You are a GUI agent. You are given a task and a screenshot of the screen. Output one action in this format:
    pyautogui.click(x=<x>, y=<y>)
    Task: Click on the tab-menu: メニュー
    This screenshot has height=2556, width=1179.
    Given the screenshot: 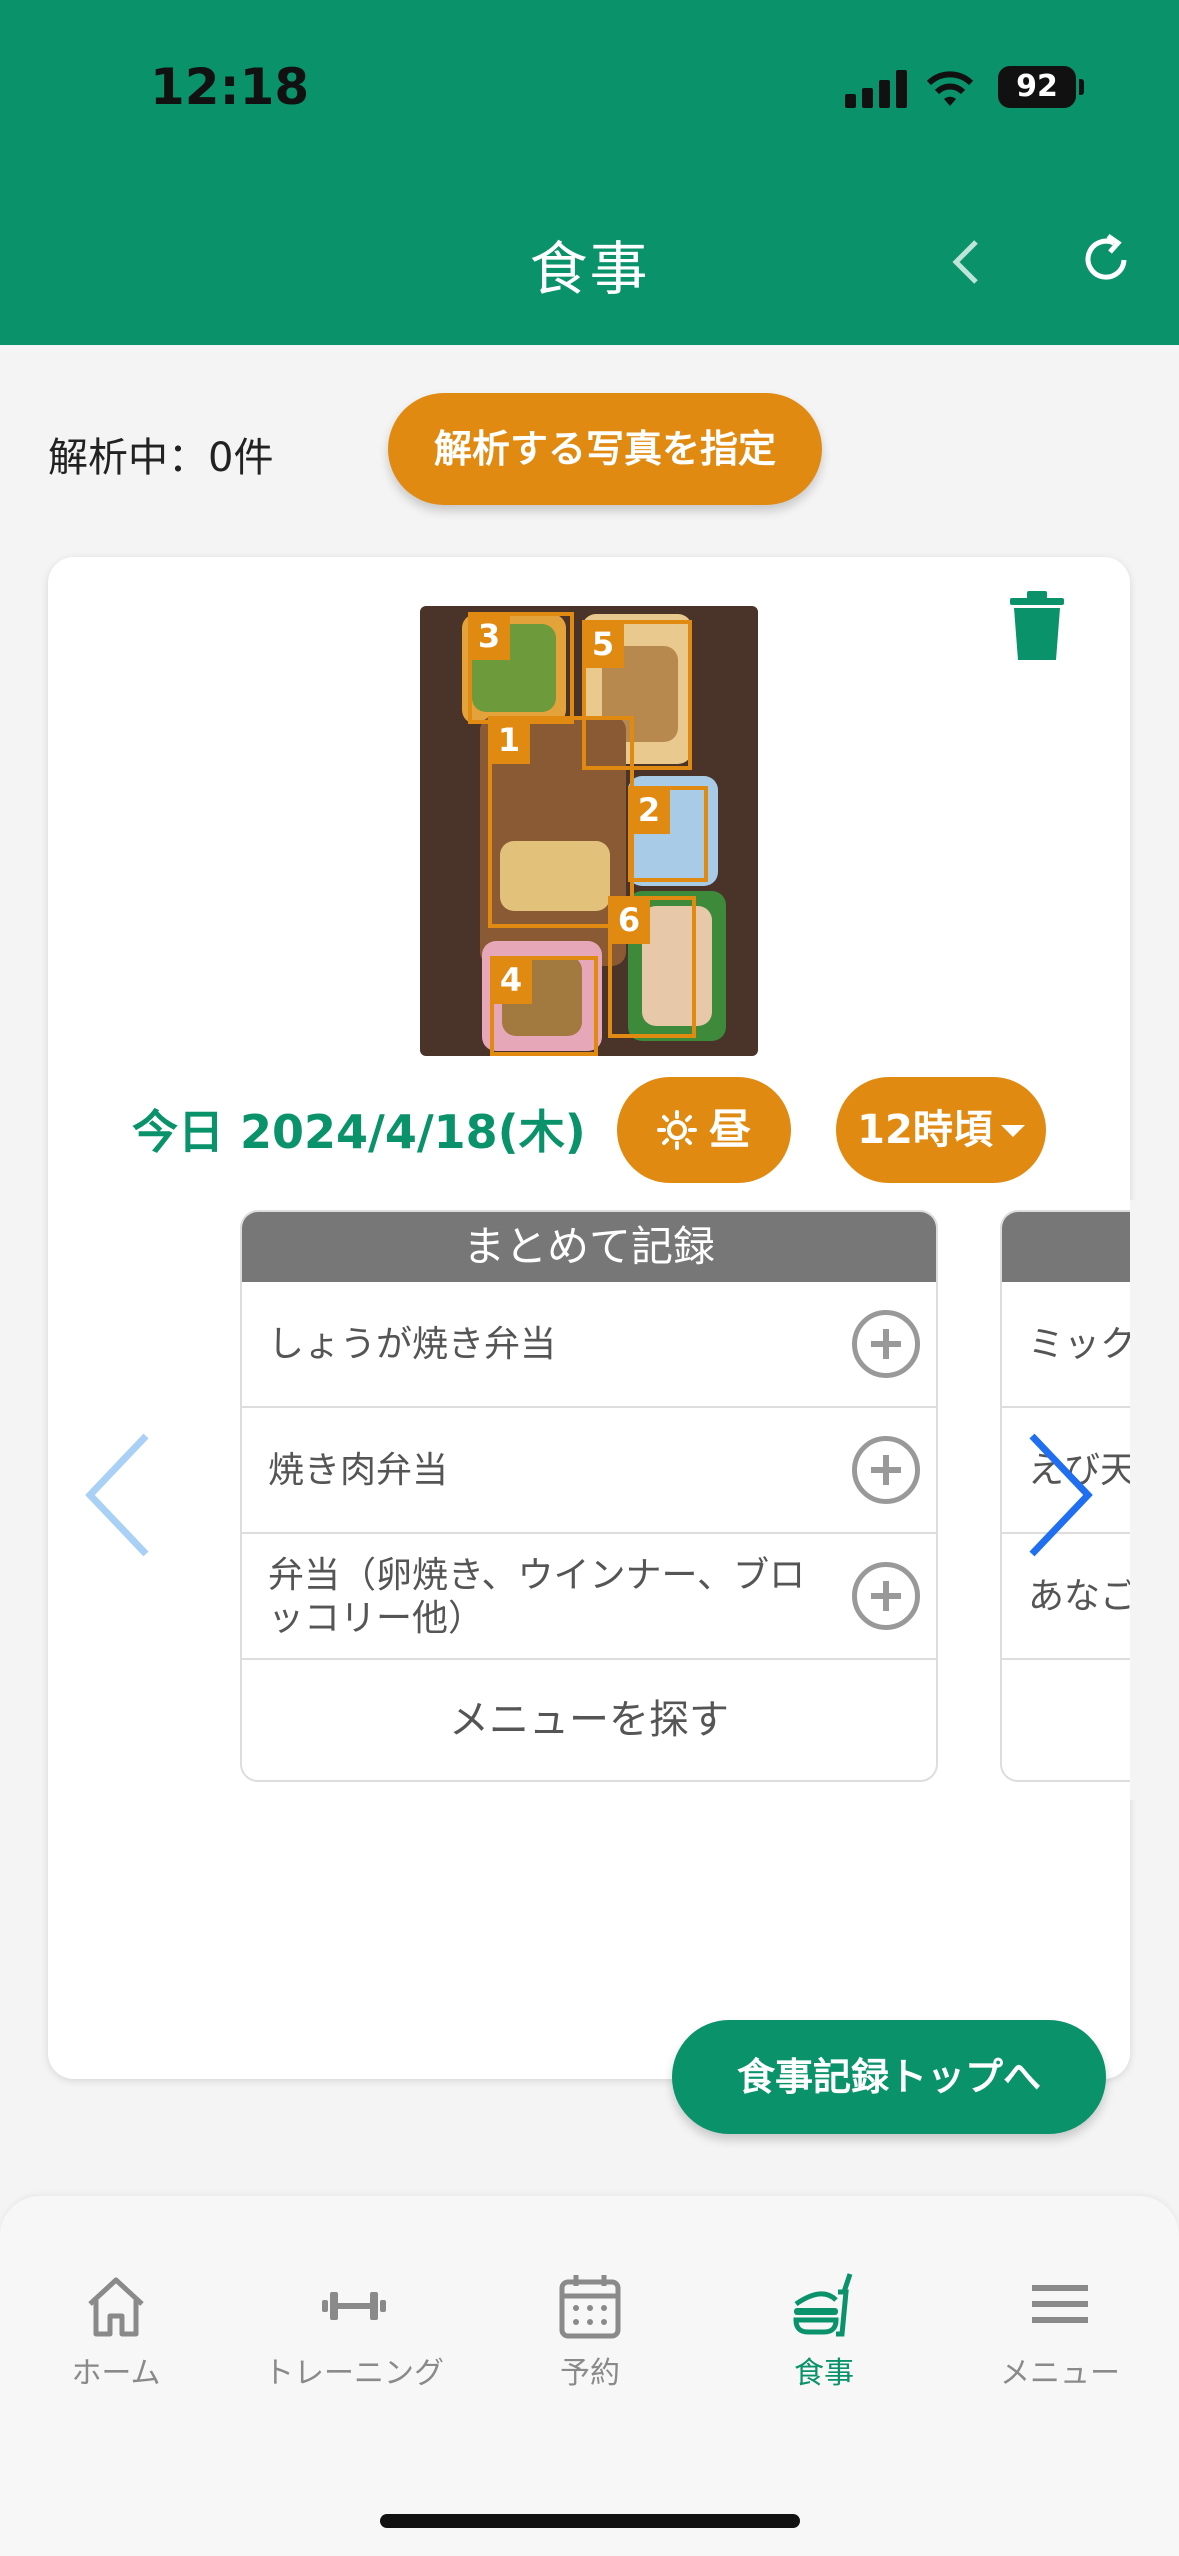 What is the action you would take?
    pyautogui.click(x=1060, y=2331)
    